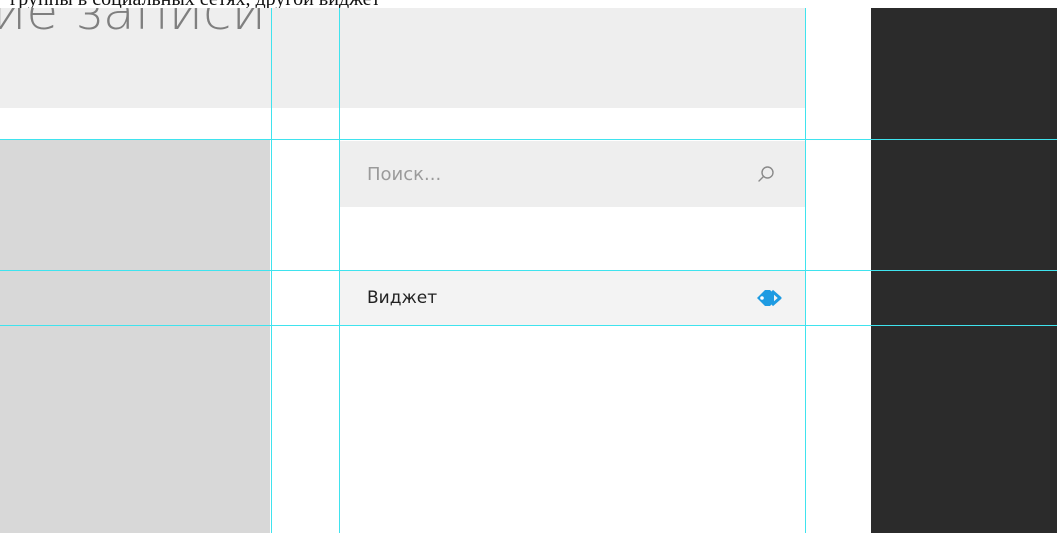 This screenshot has width=1057, height=533. Describe the element at coordinates (805, 270) in the screenshot. I see `guide-line-vertical` at that location.